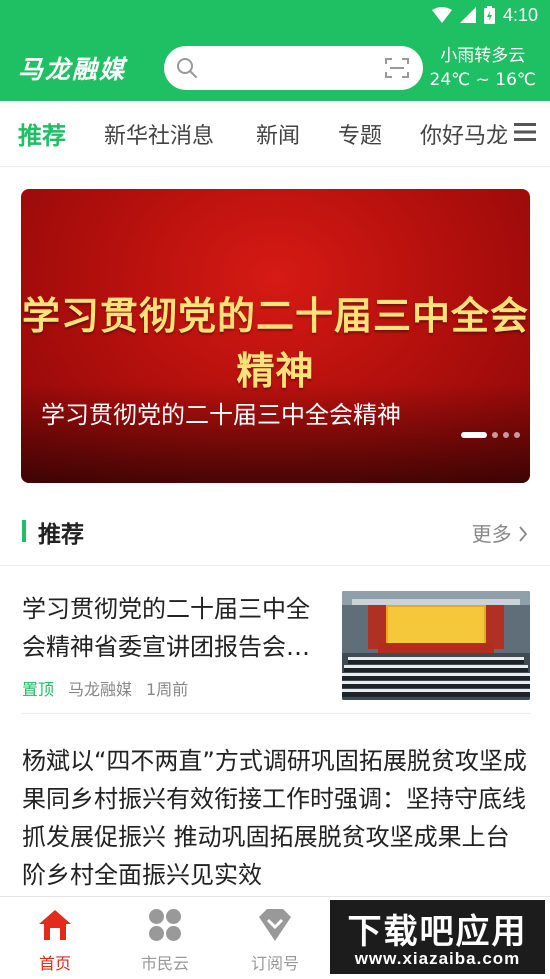 The image size is (550, 979). What do you see at coordinates (523, 534) in the screenshot?
I see `chevron-right-icon` at bounding box center [523, 534].